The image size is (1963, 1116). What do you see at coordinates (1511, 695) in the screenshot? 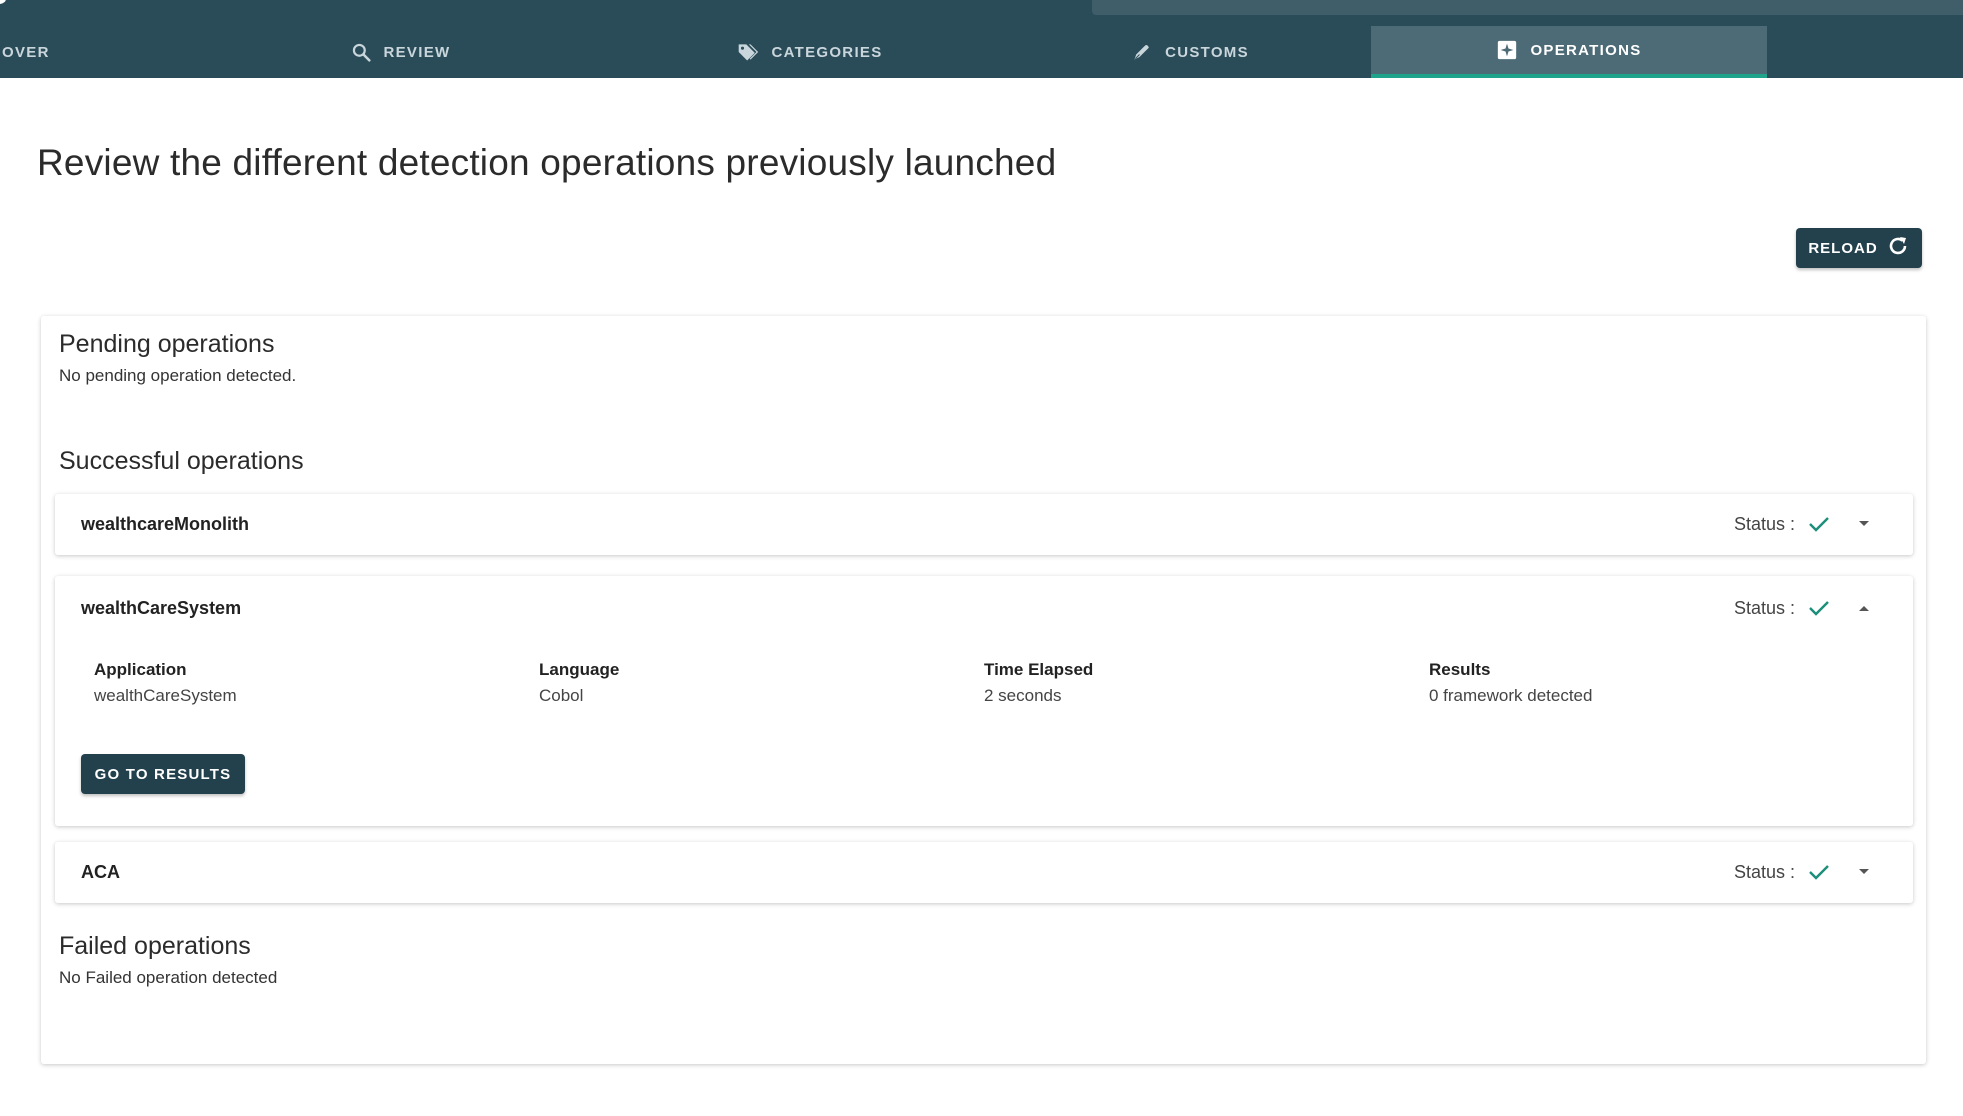
I see `detail-value: 0 framework detected` at bounding box center [1511, 695].